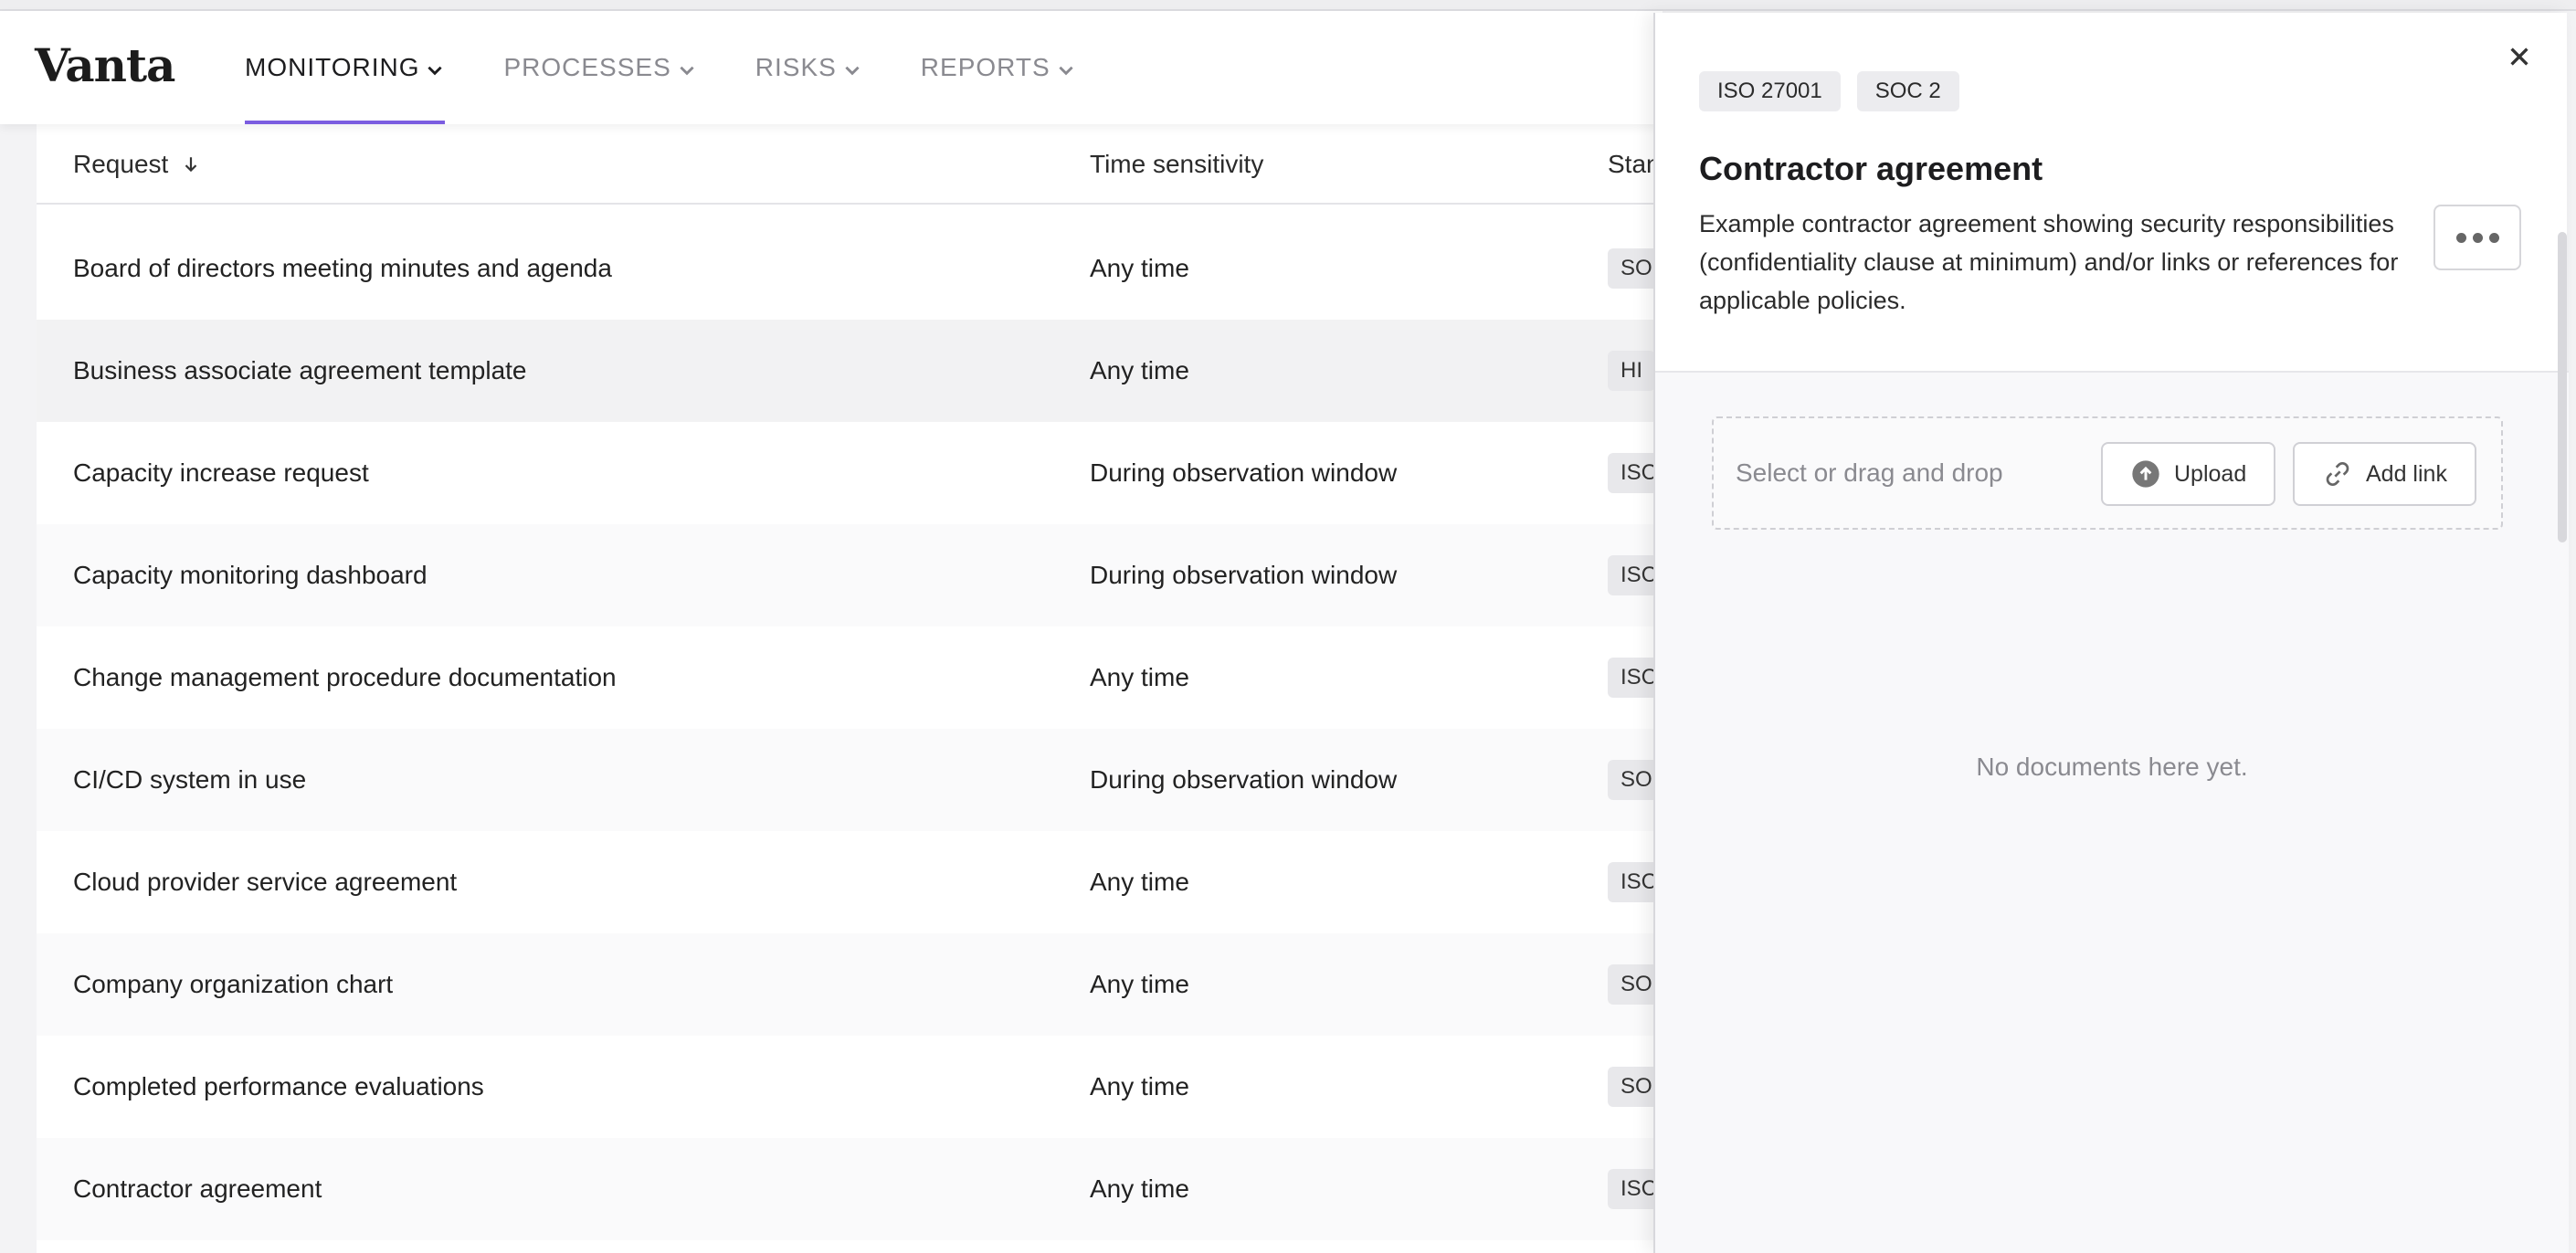  I want to click on more-options-button, so click(2477, 237).